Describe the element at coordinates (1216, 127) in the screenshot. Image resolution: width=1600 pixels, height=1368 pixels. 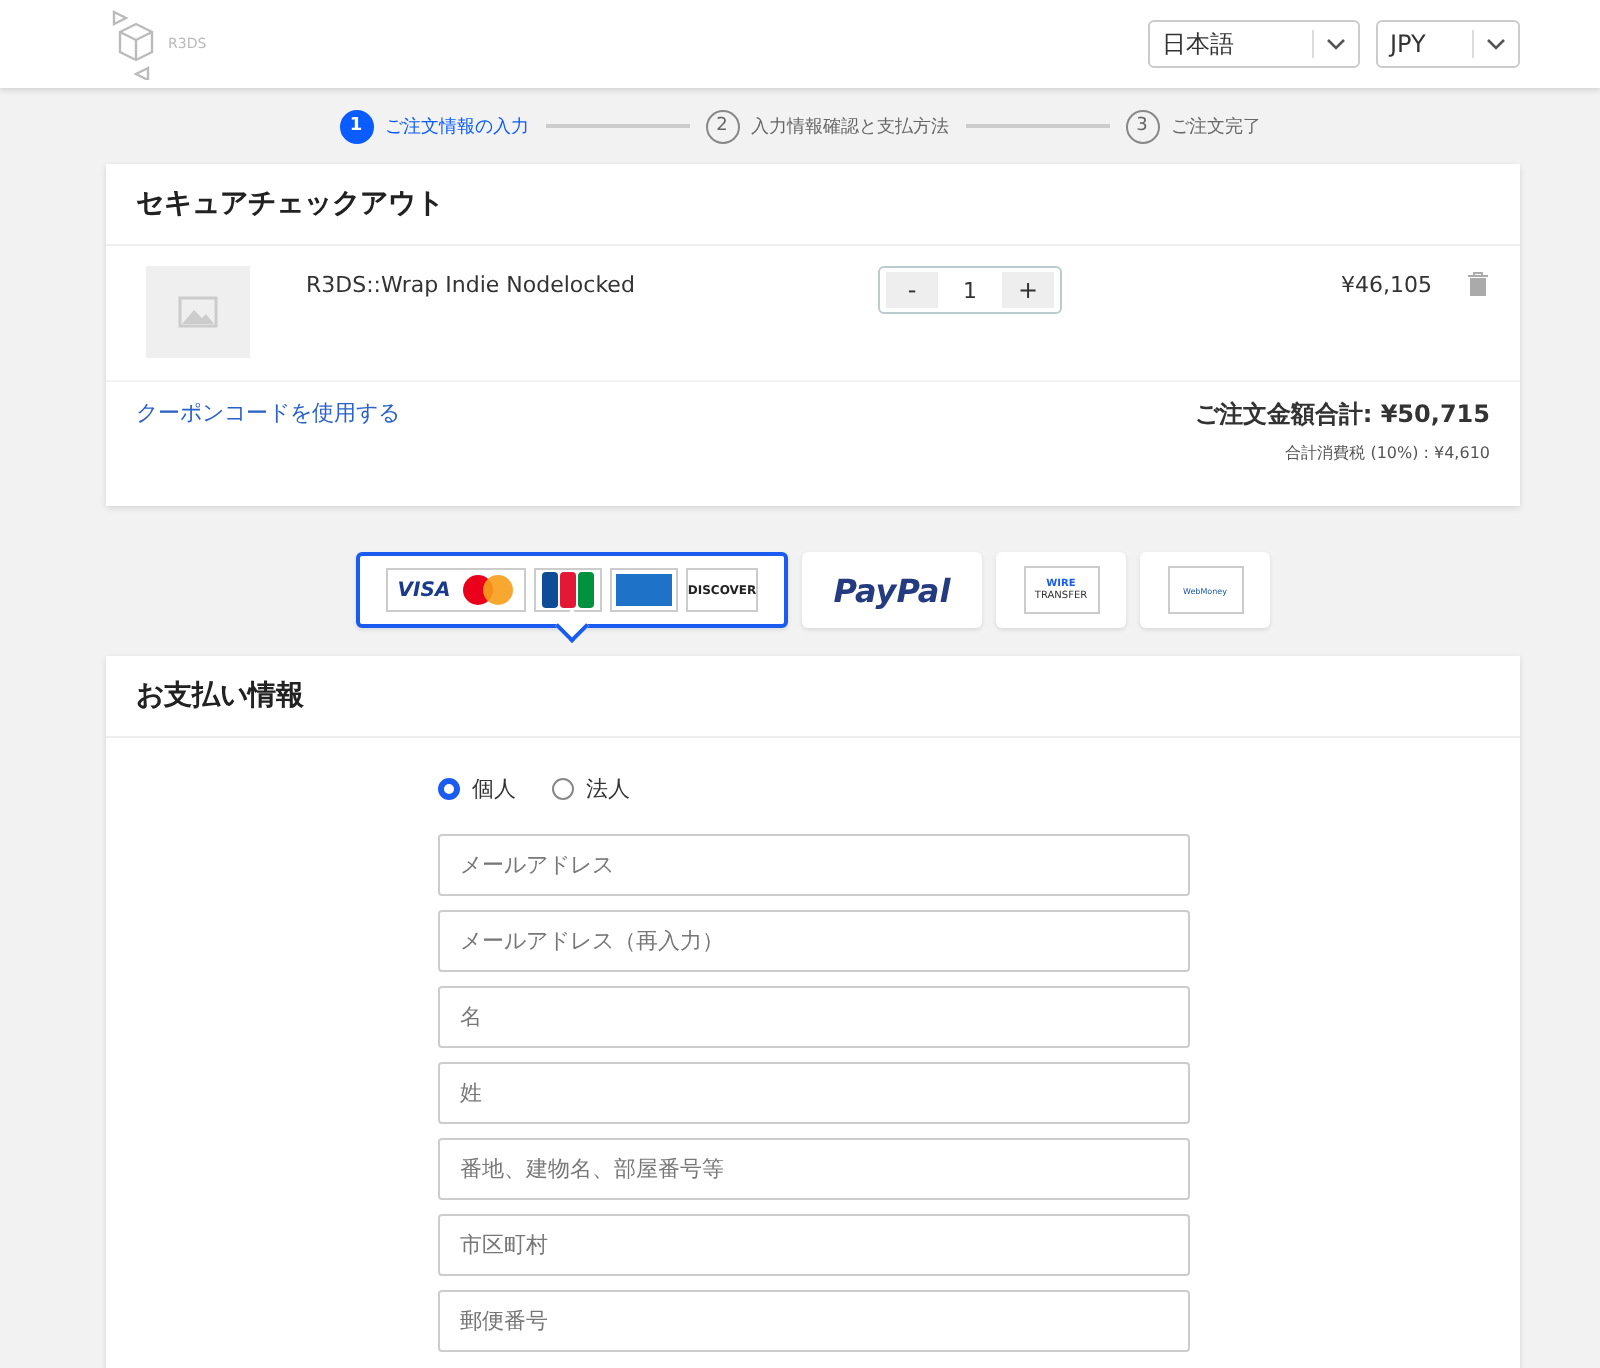
I see `step-label: ご注文完了` at that location.